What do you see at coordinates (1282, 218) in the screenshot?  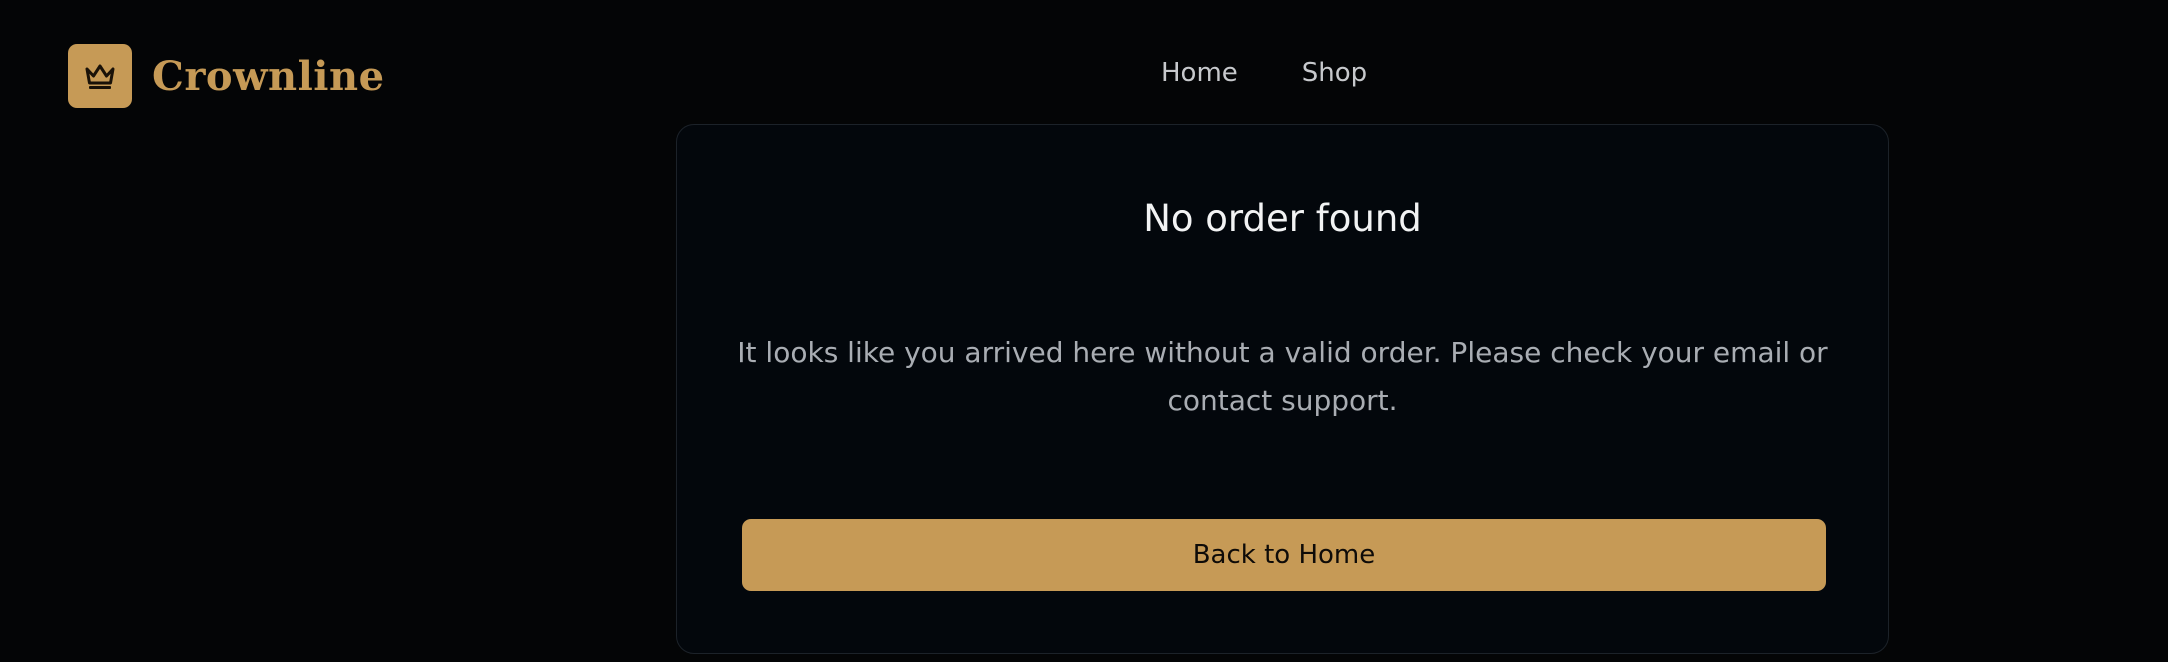 I see `card-title: No order found` at bounding box center [1282, 218].